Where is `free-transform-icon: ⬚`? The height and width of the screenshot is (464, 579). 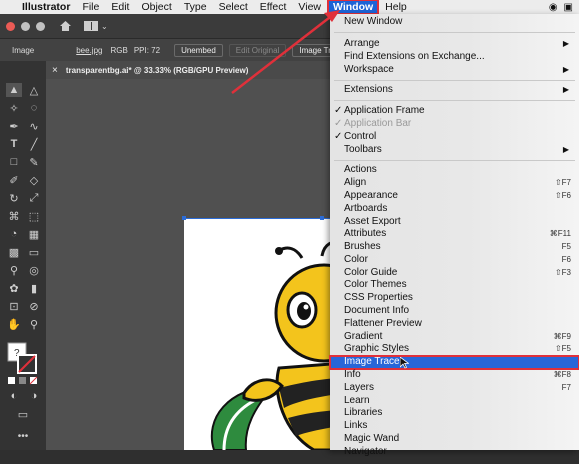
free-transform-icon: ⬚ is located at coordinates (34, 216).